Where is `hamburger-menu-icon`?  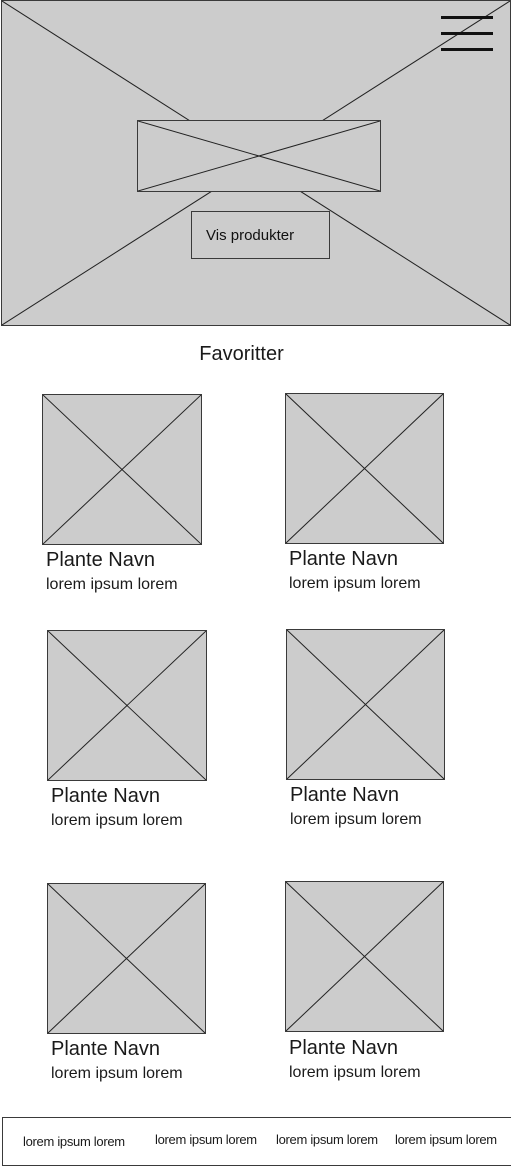 hamburger-menu-icon is located at coordinates (468, 33).